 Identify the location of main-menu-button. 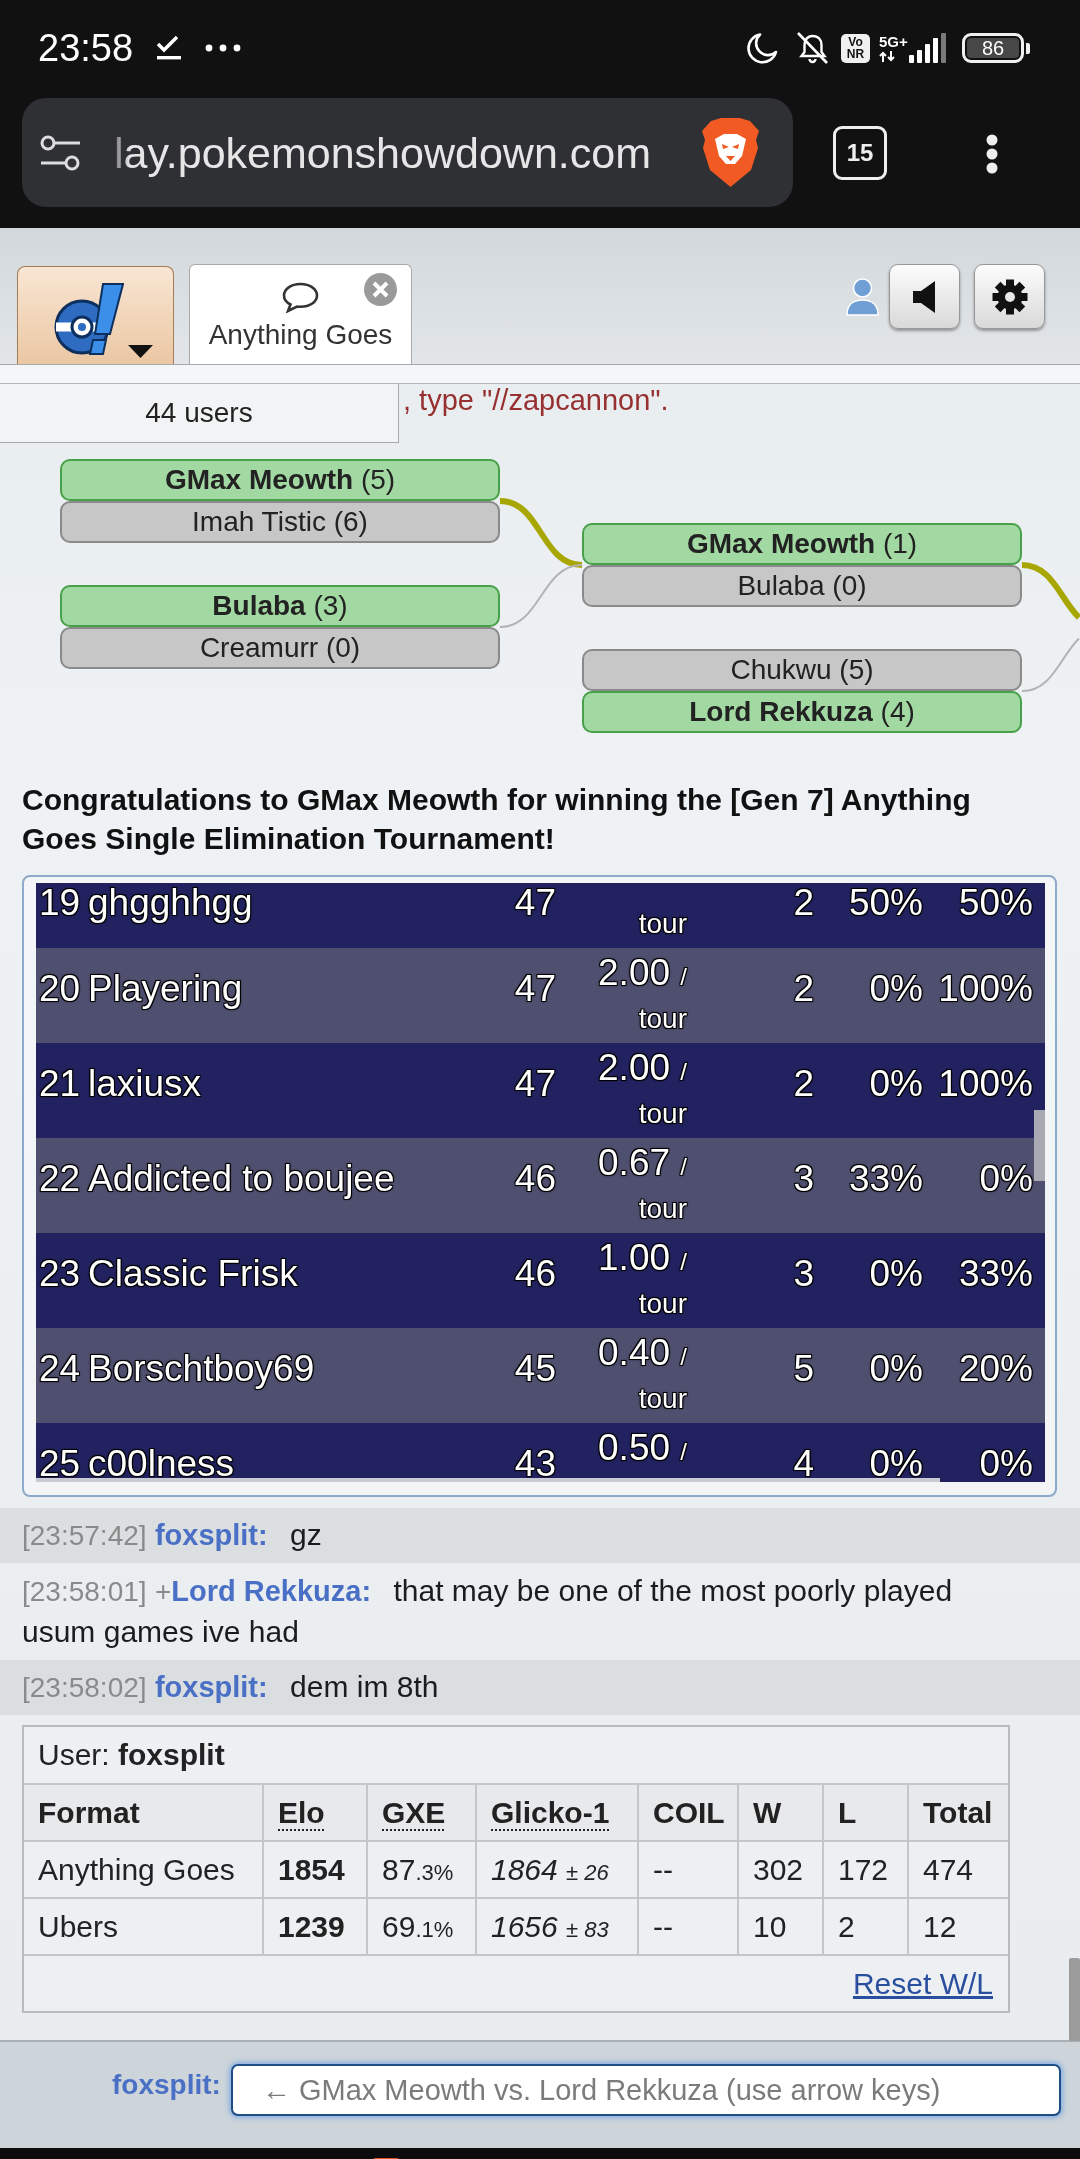
(95, 315).